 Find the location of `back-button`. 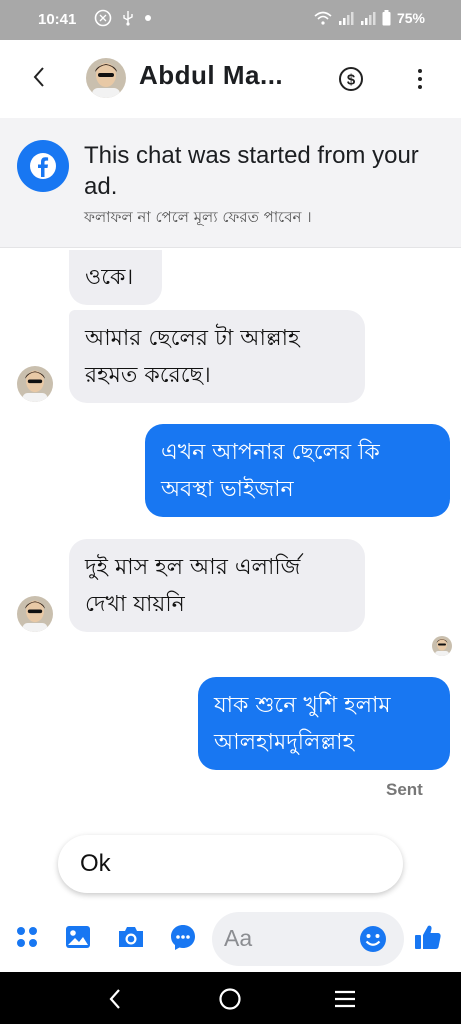

back-button is located at coordinates (39, 77).